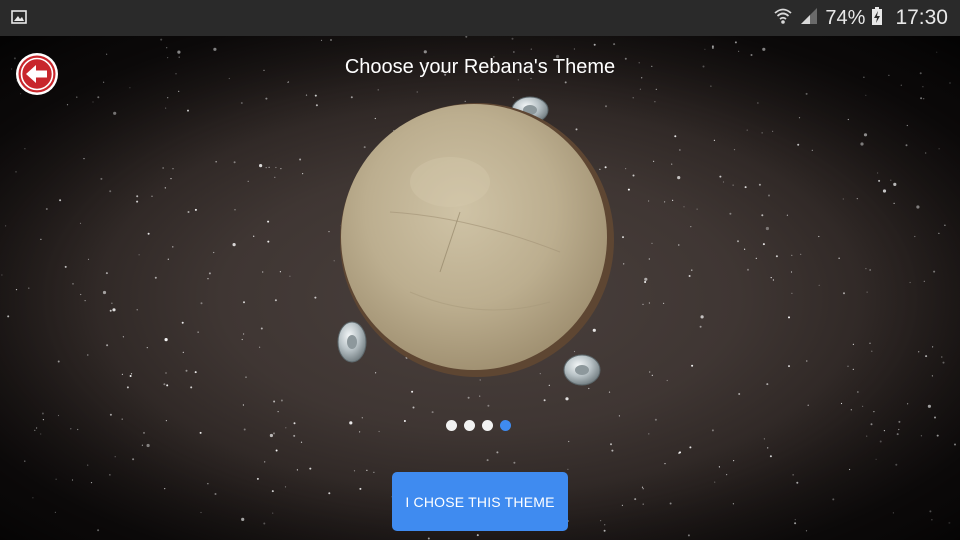  I want to click on choose-theme-button: I CHOSE THIS THEME, so click(480, 501).